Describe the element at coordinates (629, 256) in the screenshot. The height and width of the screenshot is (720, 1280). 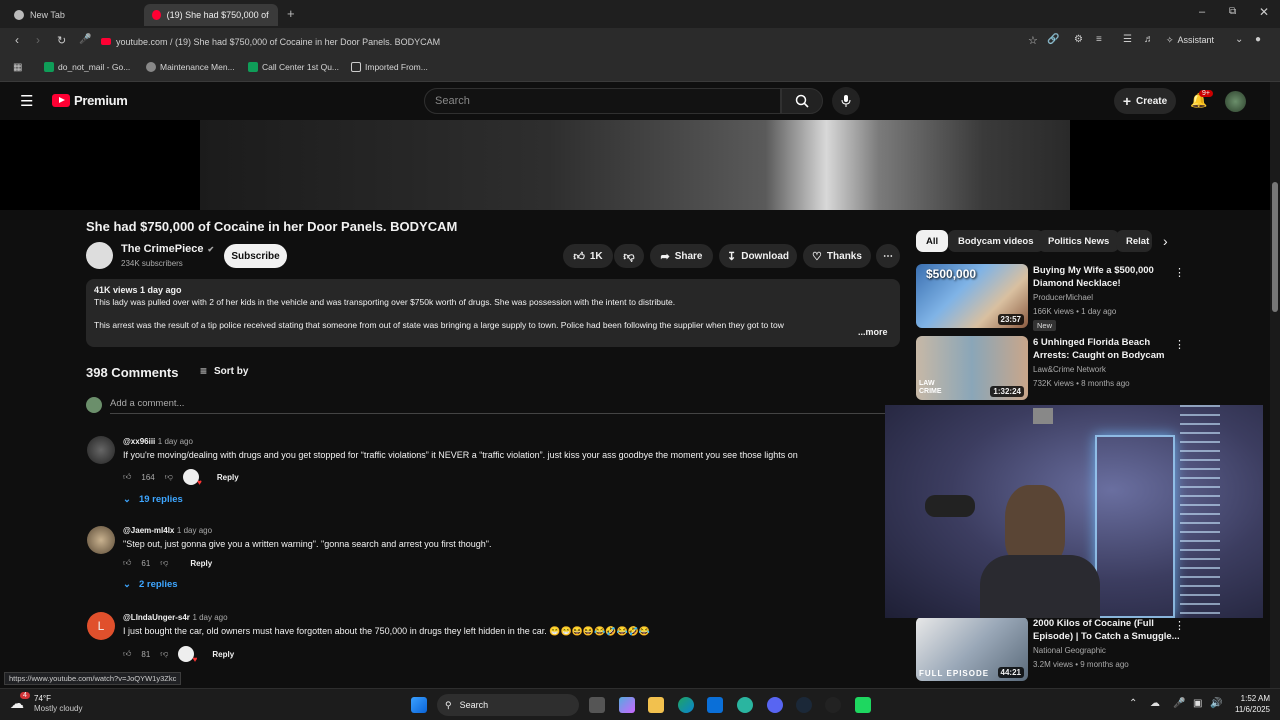
I see `dislike-button: 👎︎` at that location.